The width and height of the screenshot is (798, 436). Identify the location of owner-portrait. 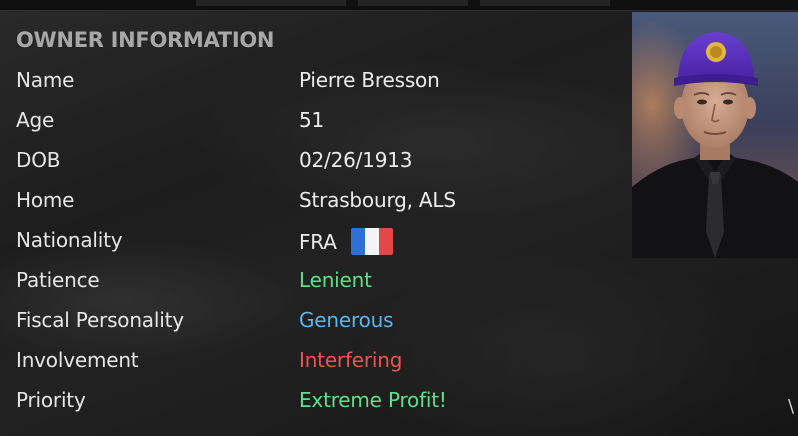
(715, 135).